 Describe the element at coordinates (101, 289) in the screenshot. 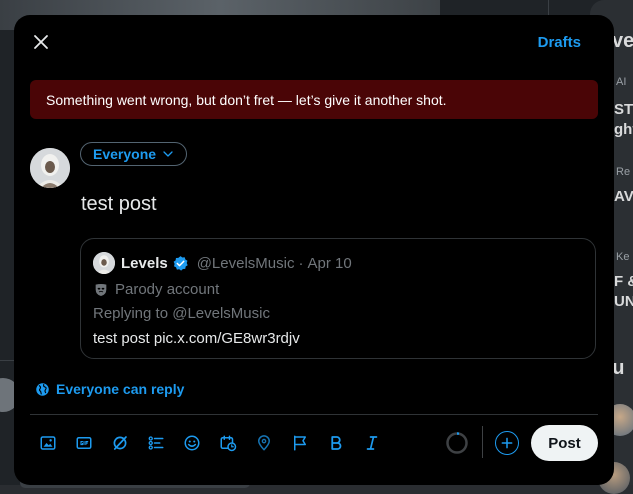

I see `mask-icon` at that location.